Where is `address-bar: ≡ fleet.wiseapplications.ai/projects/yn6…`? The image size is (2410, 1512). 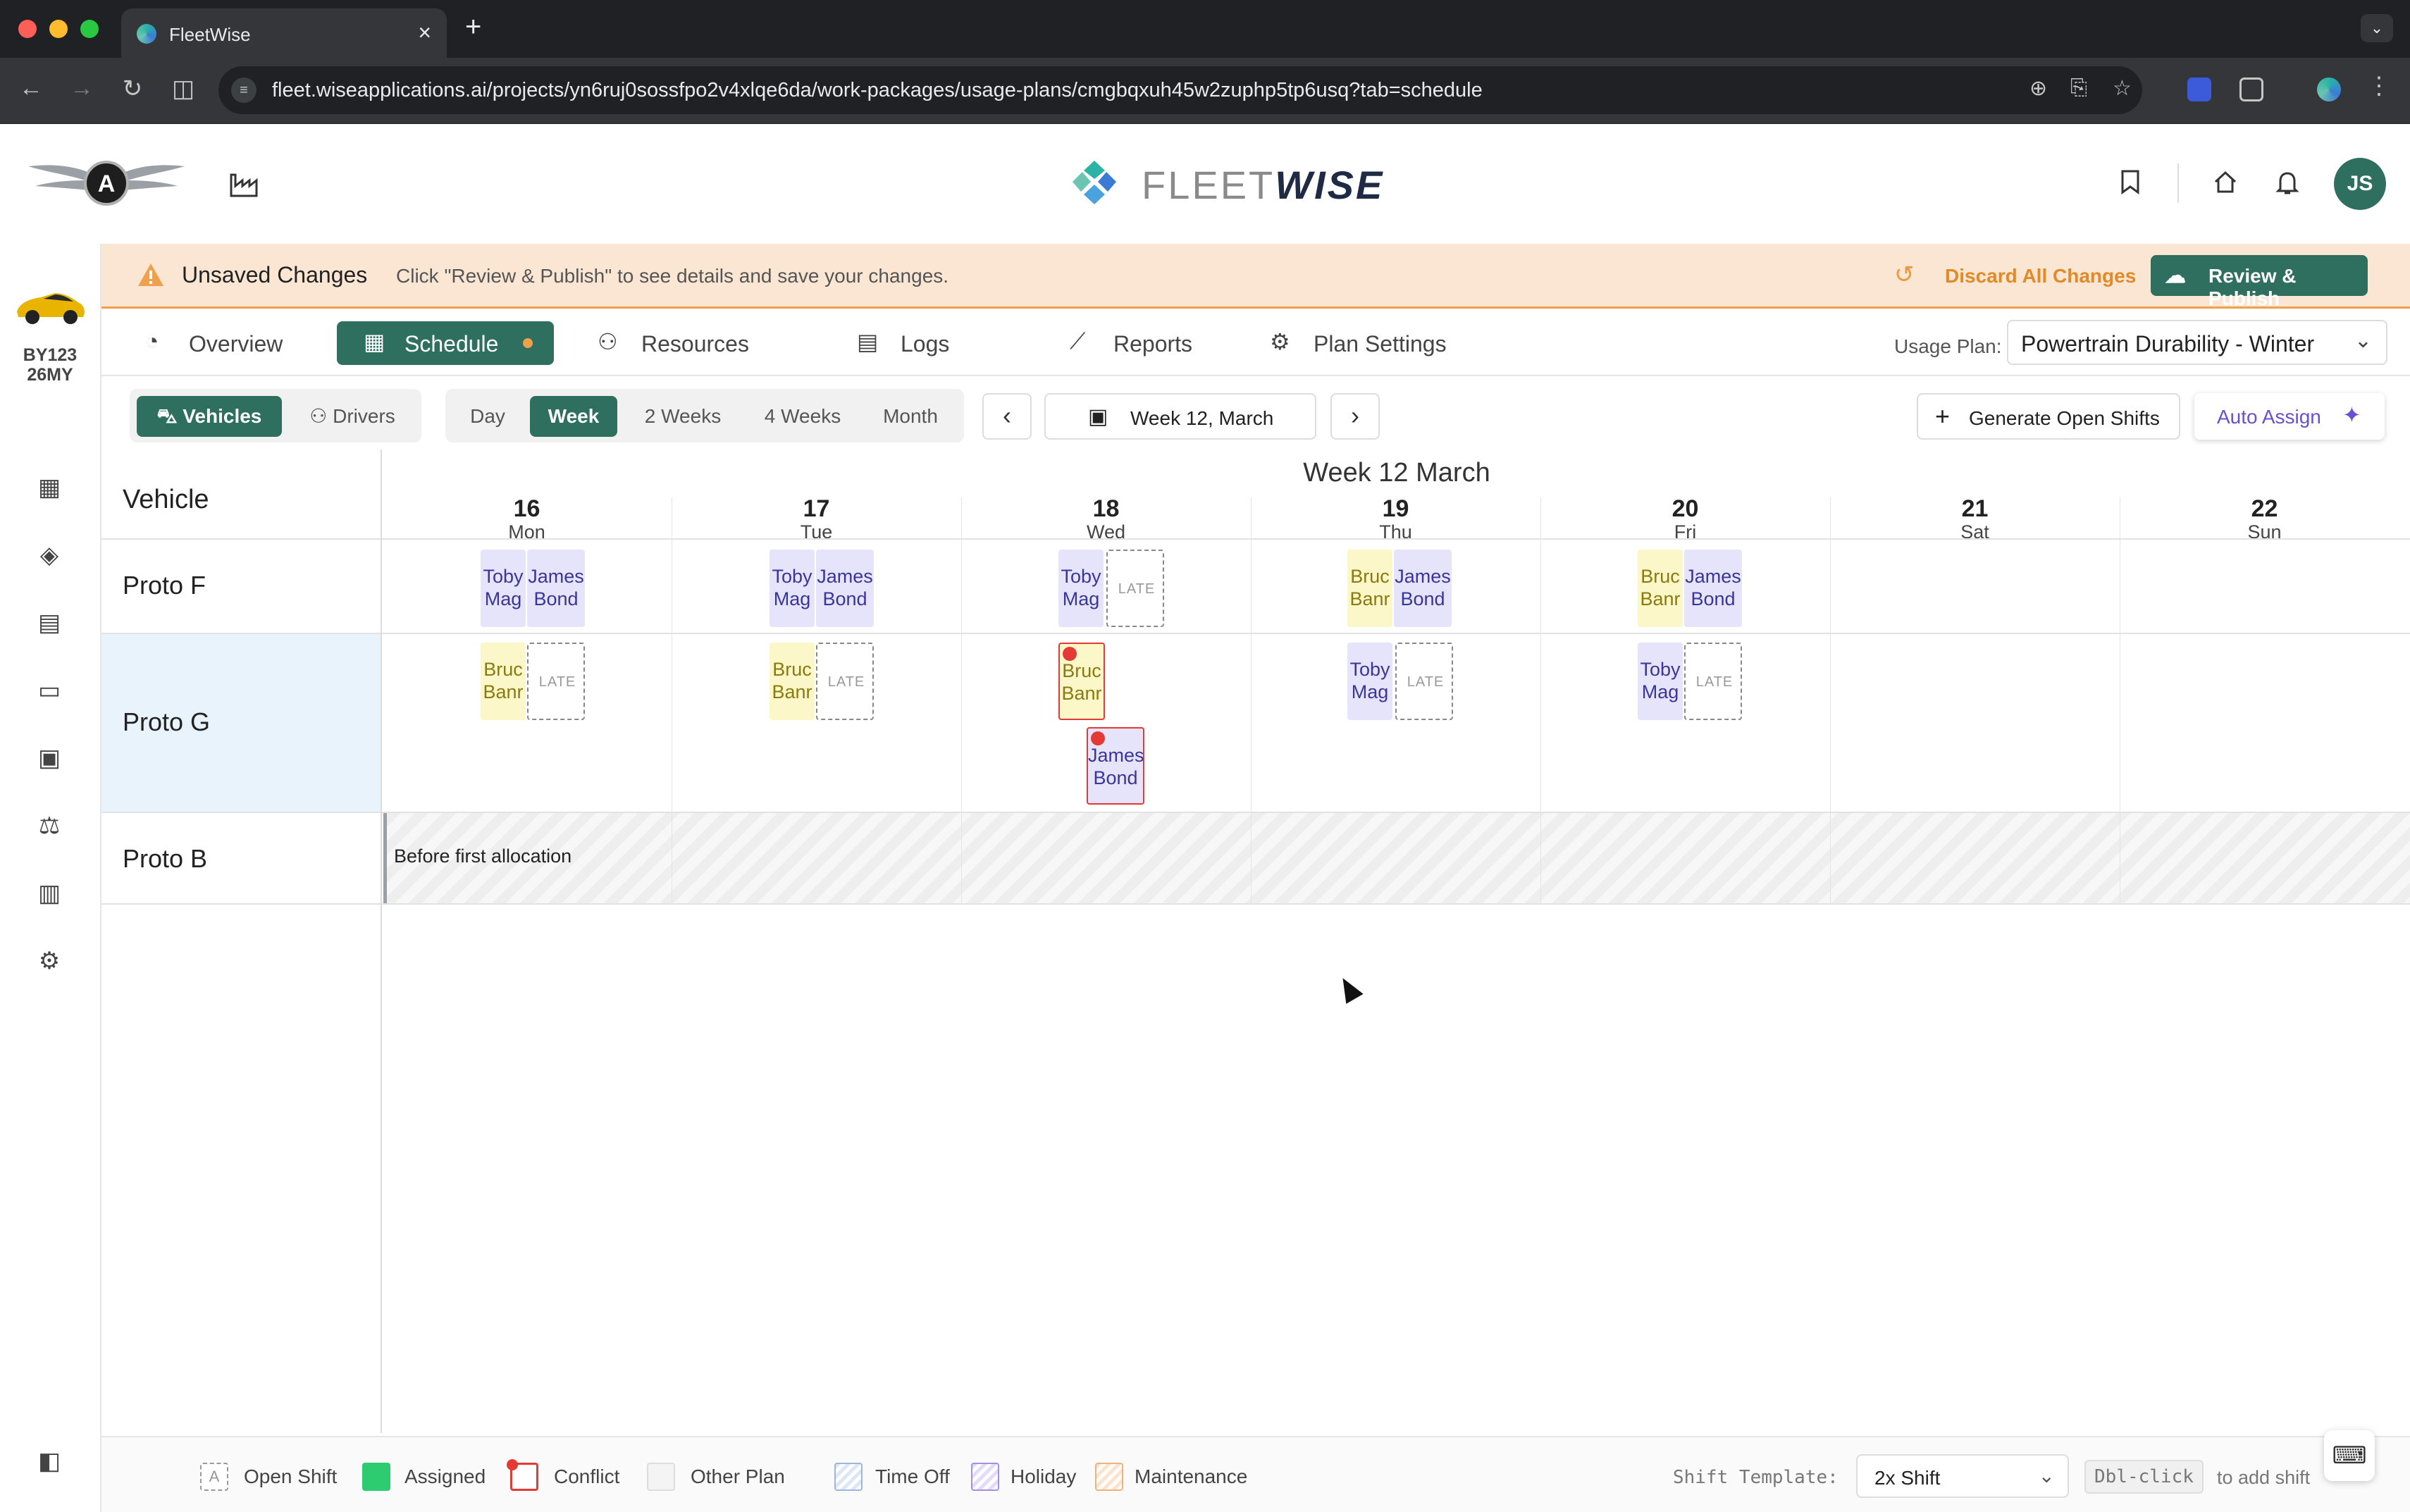 address-bar: ≡ fleet.wiseapplications.ai/projects/yn6… is located at coordinates (1180, 90).